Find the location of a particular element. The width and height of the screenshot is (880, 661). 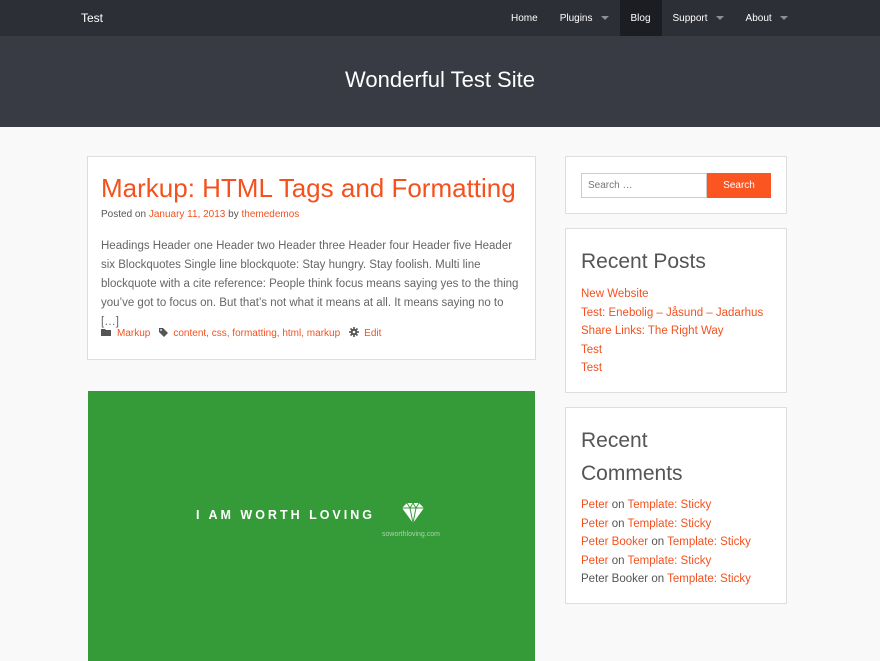

featured-image-caption: I AM WORTH LOVING is located at coordinates (285, 515).